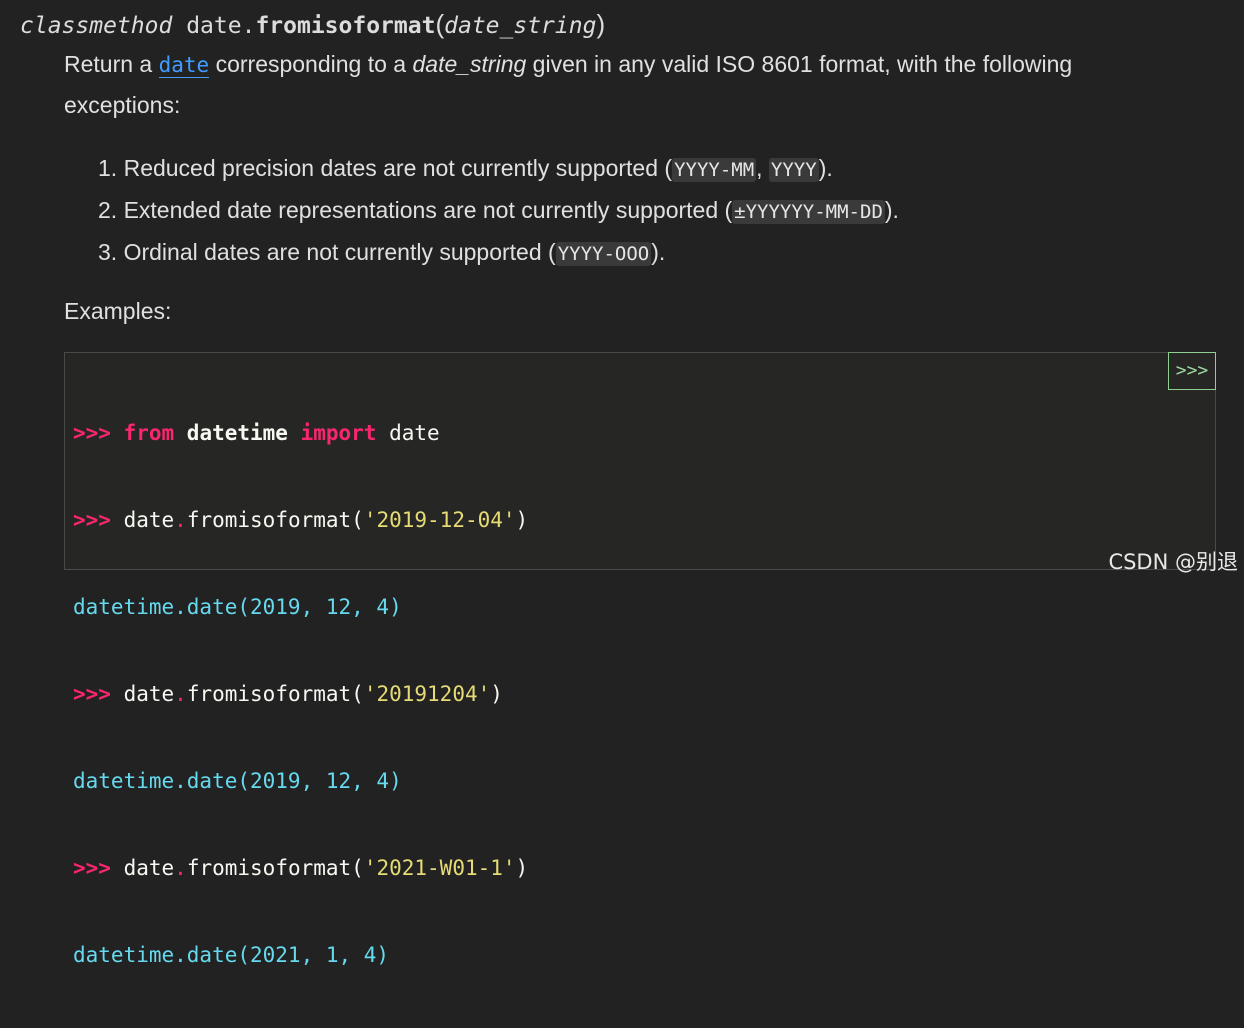 Image resolution: width=1244 pixels, height=1028 pixels. Describe the element at coordinates (1173, 562) in the screenshot. I see `watermark: CSDN @别退` at that location.